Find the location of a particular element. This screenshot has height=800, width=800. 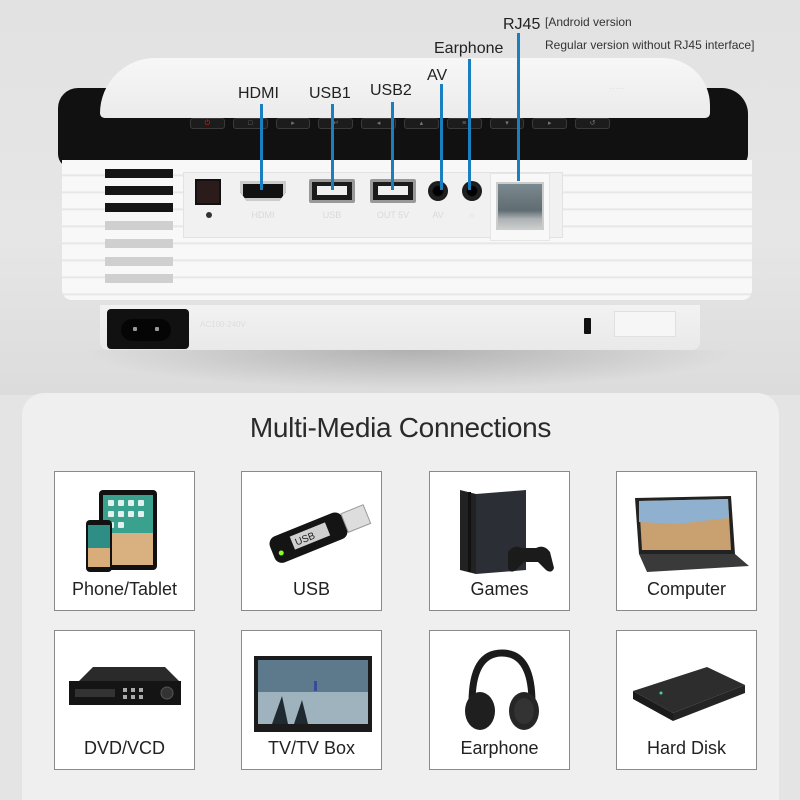

return-button: ↵ is located at coordinates (336, 123).